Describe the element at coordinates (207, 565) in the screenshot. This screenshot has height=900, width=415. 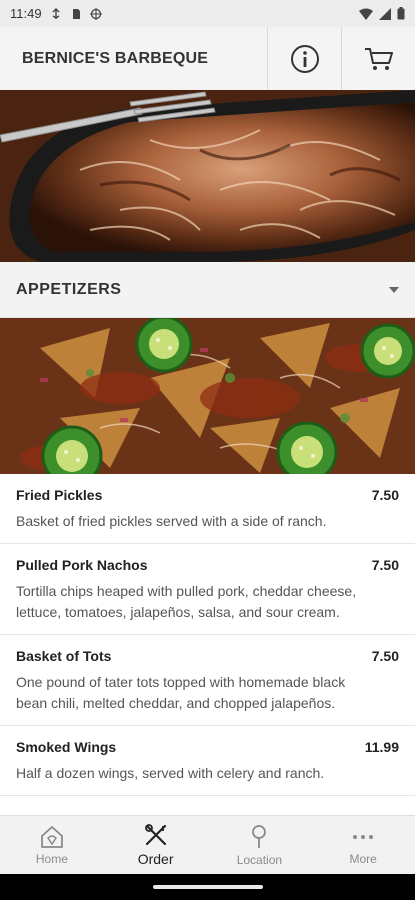
I see `item-header: Pulled Pork Nachos 7.50` at that location.